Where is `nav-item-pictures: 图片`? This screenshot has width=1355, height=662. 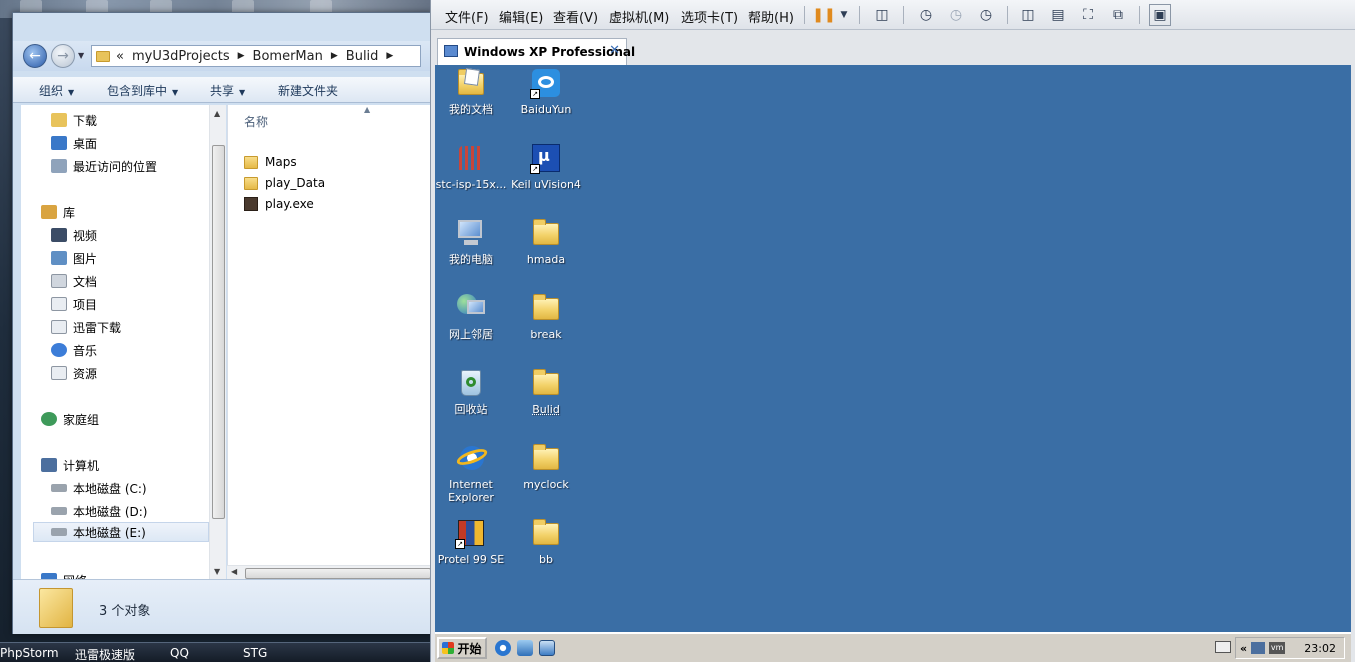 nav-item-pictures: 图片 is located at coordinates (74, 258).